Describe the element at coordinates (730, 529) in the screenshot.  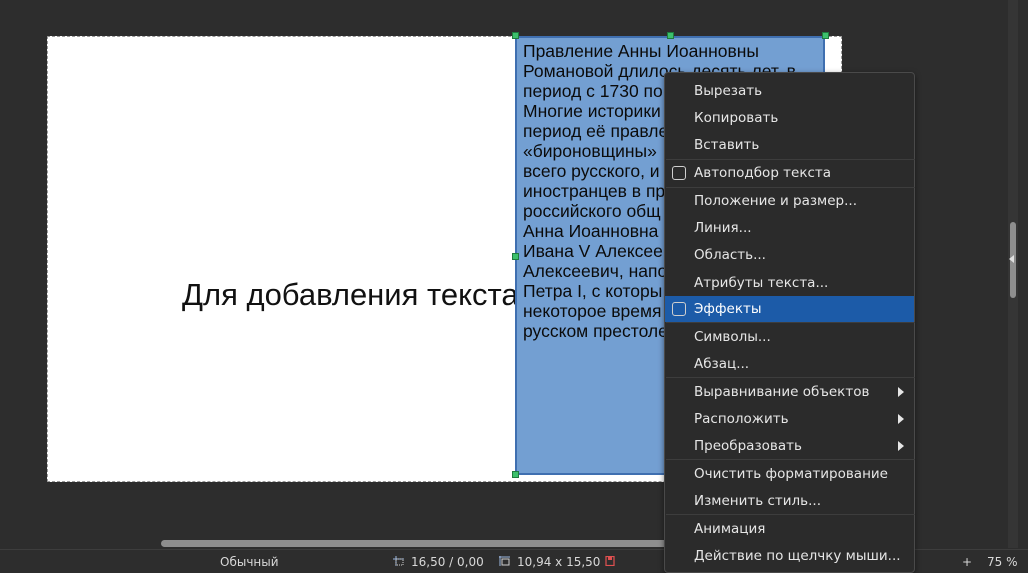
I see `menu-item-label: Анимация` at that location.